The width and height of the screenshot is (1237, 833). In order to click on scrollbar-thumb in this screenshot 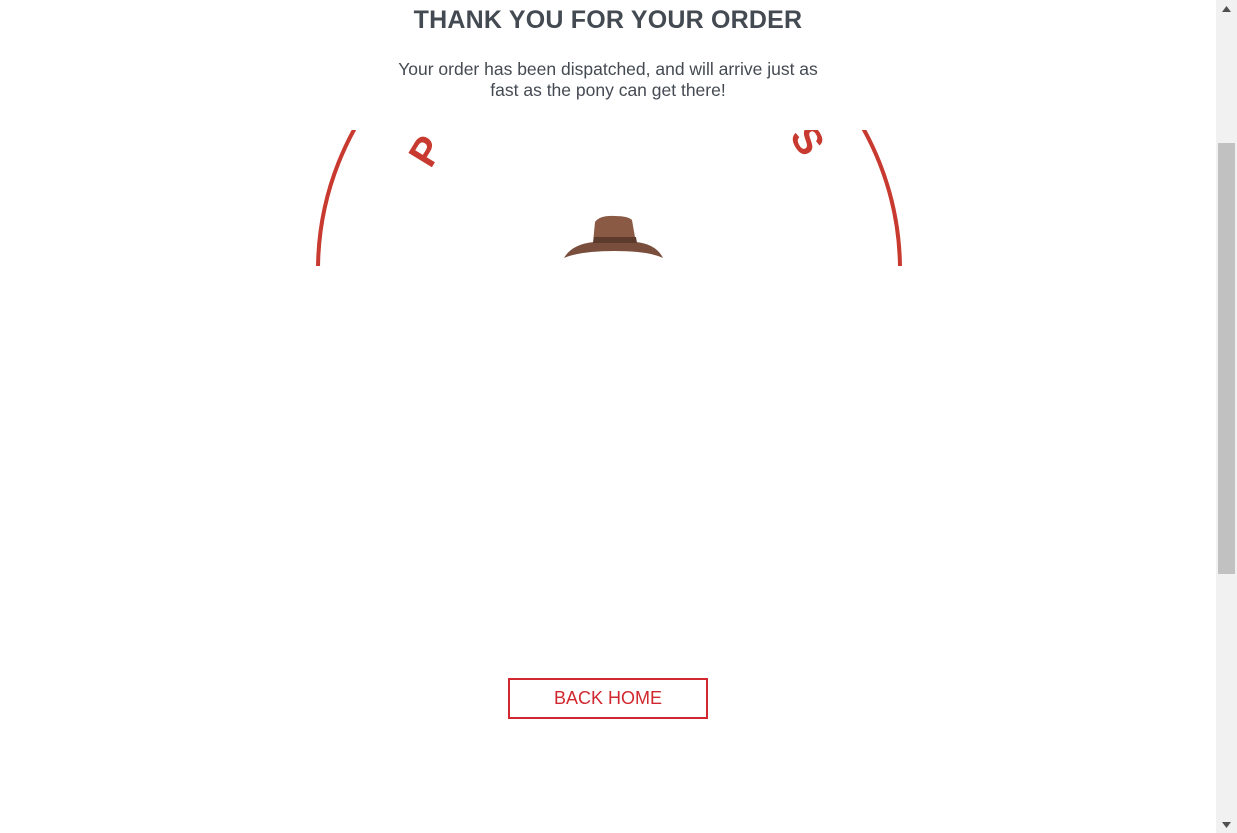, I will do `click(1226, 358)`.